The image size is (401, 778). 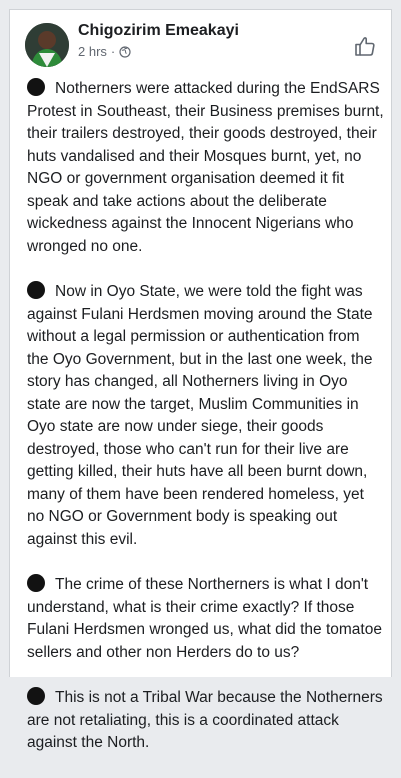 I want to click on post-time: 2 hrs, so click(x=92, y=51).